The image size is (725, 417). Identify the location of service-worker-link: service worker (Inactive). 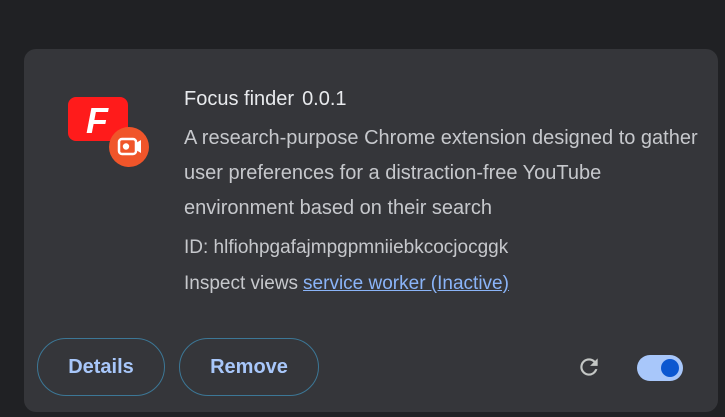
(406, 283).